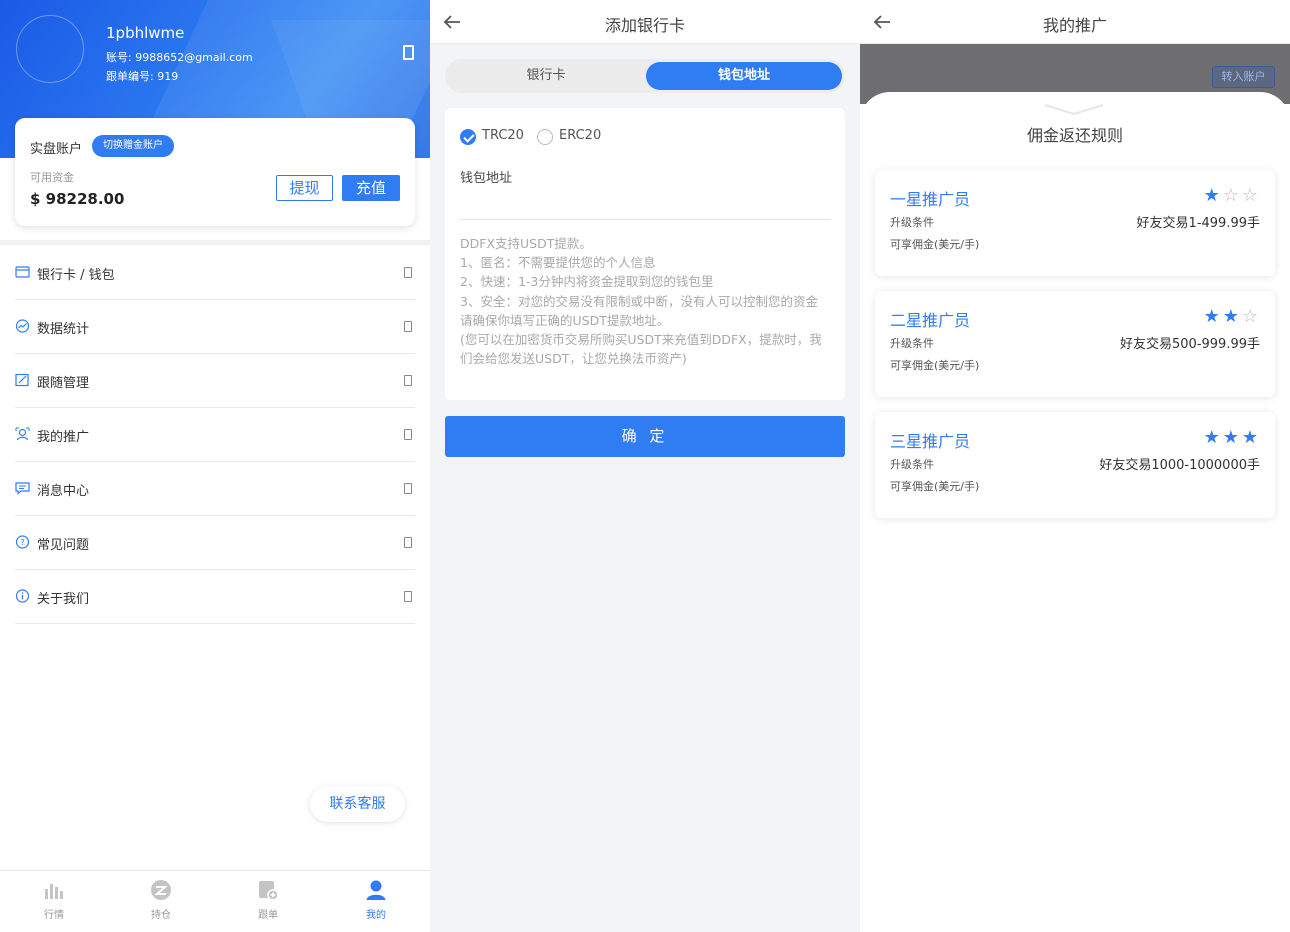 The width and height of the screenshot is (1290, 932). Describe the element at coordinates (546, 76) in the screenshot. I see `tab-bank-card: 银行卡` at that location.